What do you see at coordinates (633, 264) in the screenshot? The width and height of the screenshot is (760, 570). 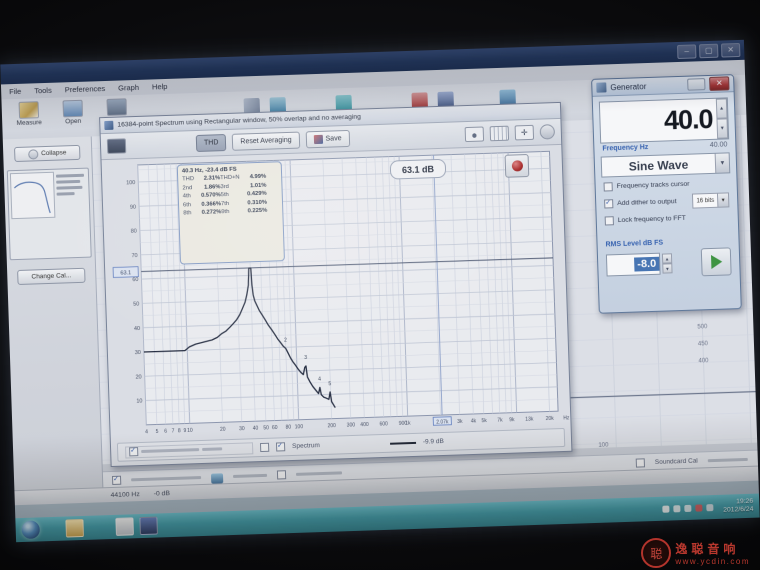 I see `rms-level-input: -8.0` at bounding box center [633, 264].